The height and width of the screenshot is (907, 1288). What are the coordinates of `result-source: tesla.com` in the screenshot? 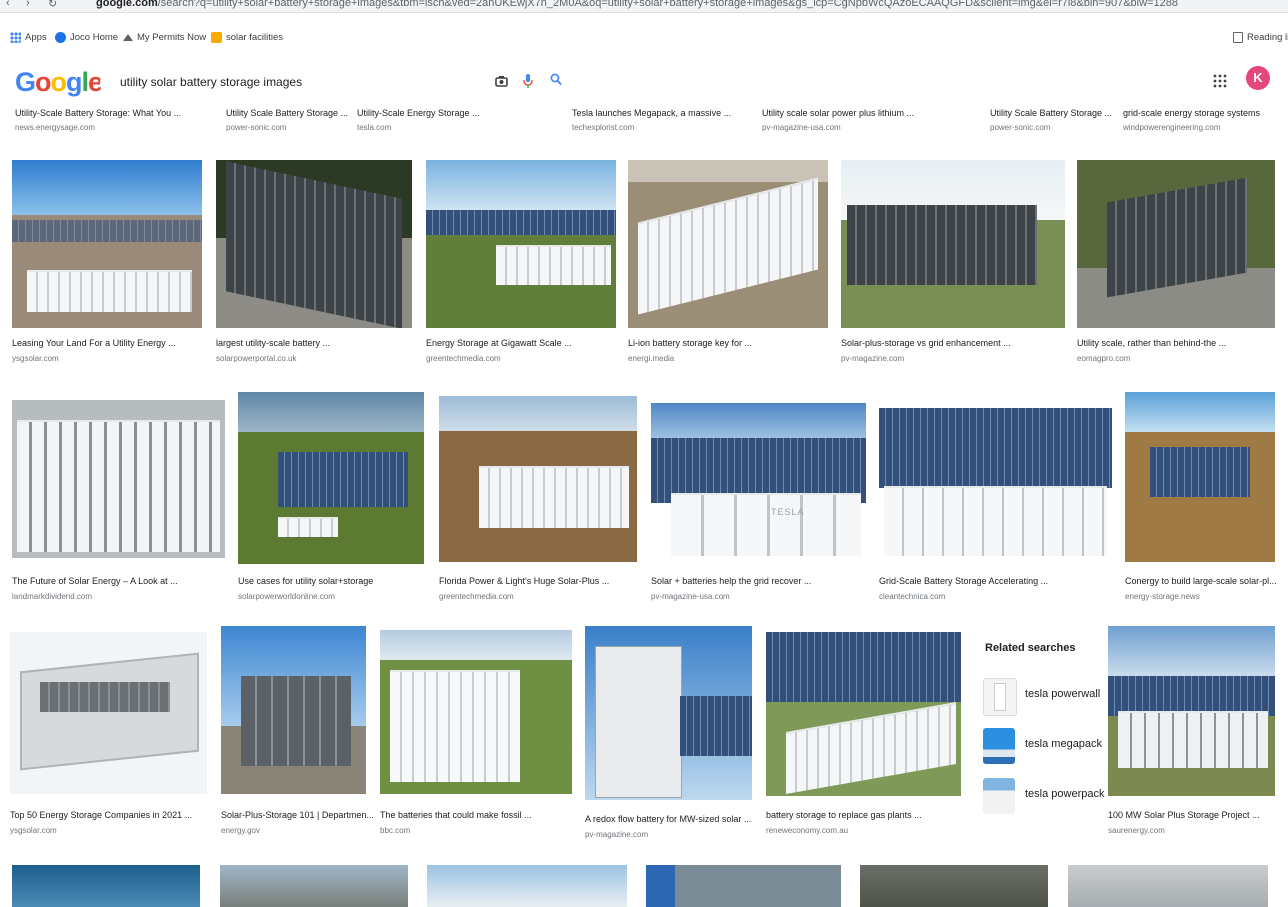 It's located at (374, 127).